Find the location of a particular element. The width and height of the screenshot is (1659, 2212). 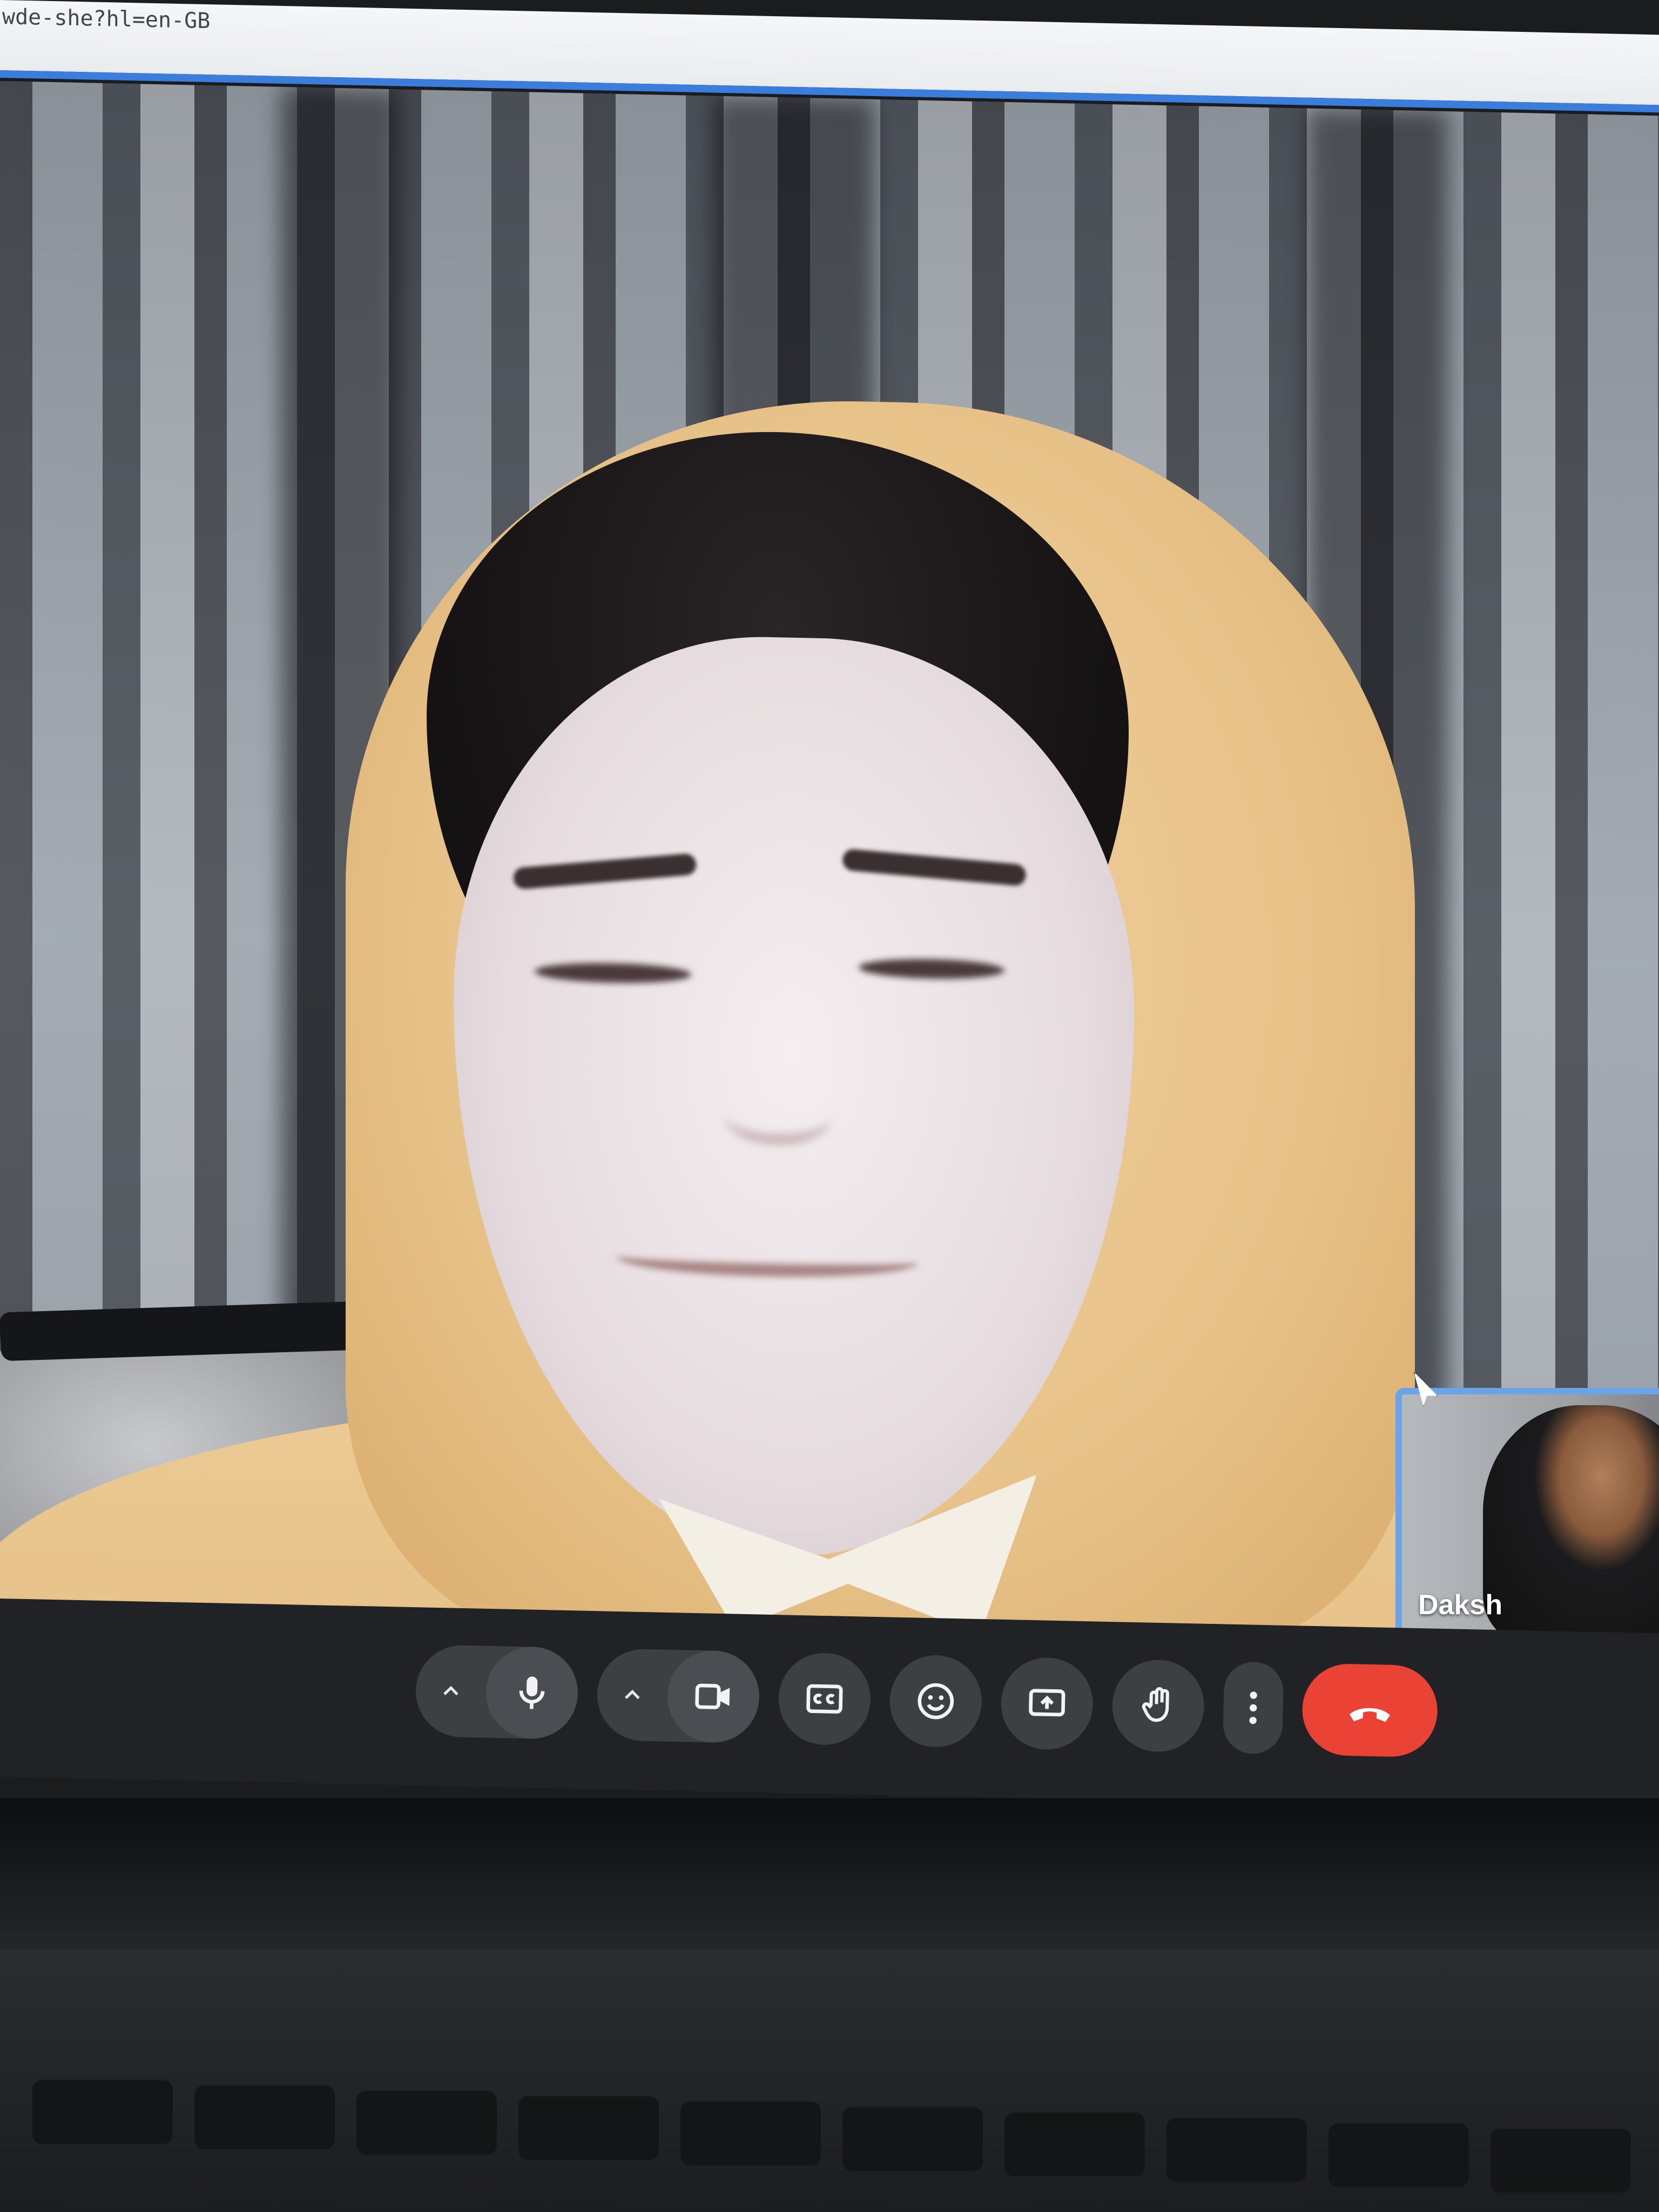

hang-up-icon is located at coordinates (1369, 1715).